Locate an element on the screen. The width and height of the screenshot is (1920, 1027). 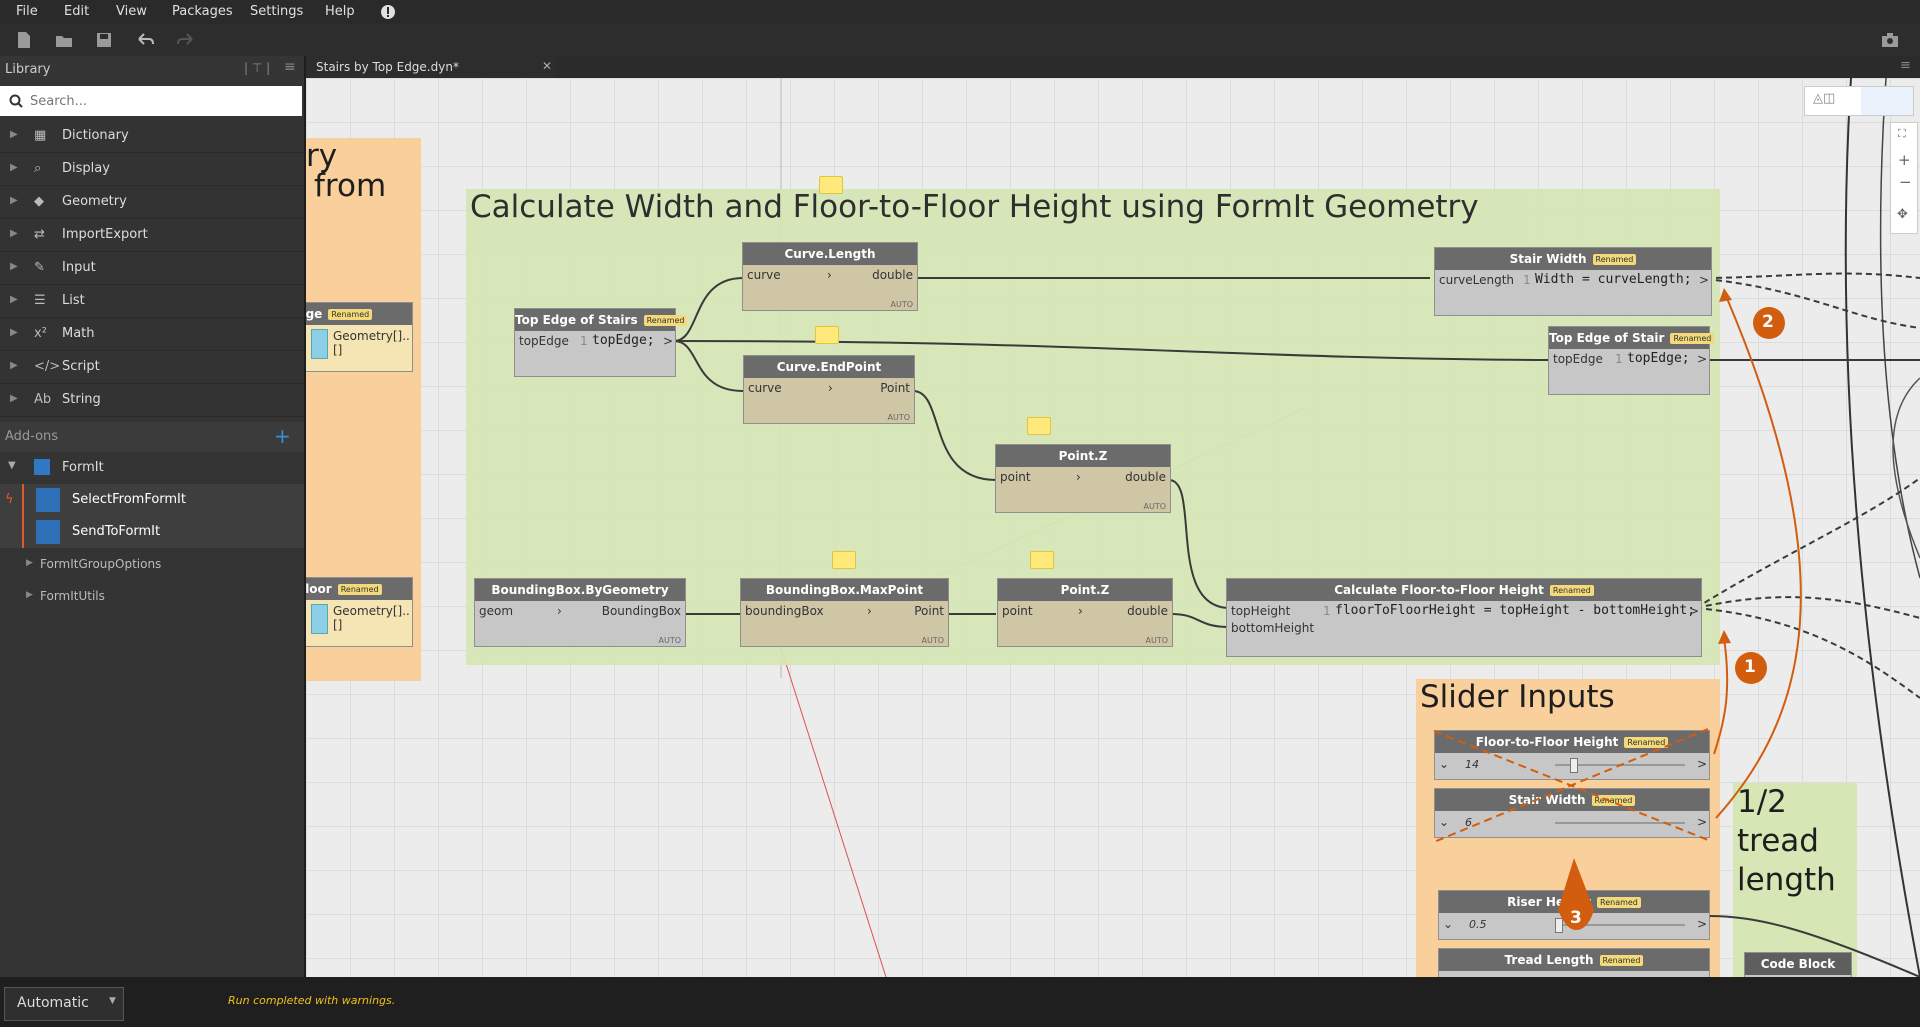
menu-file: File is located at coordinates (27, 11).